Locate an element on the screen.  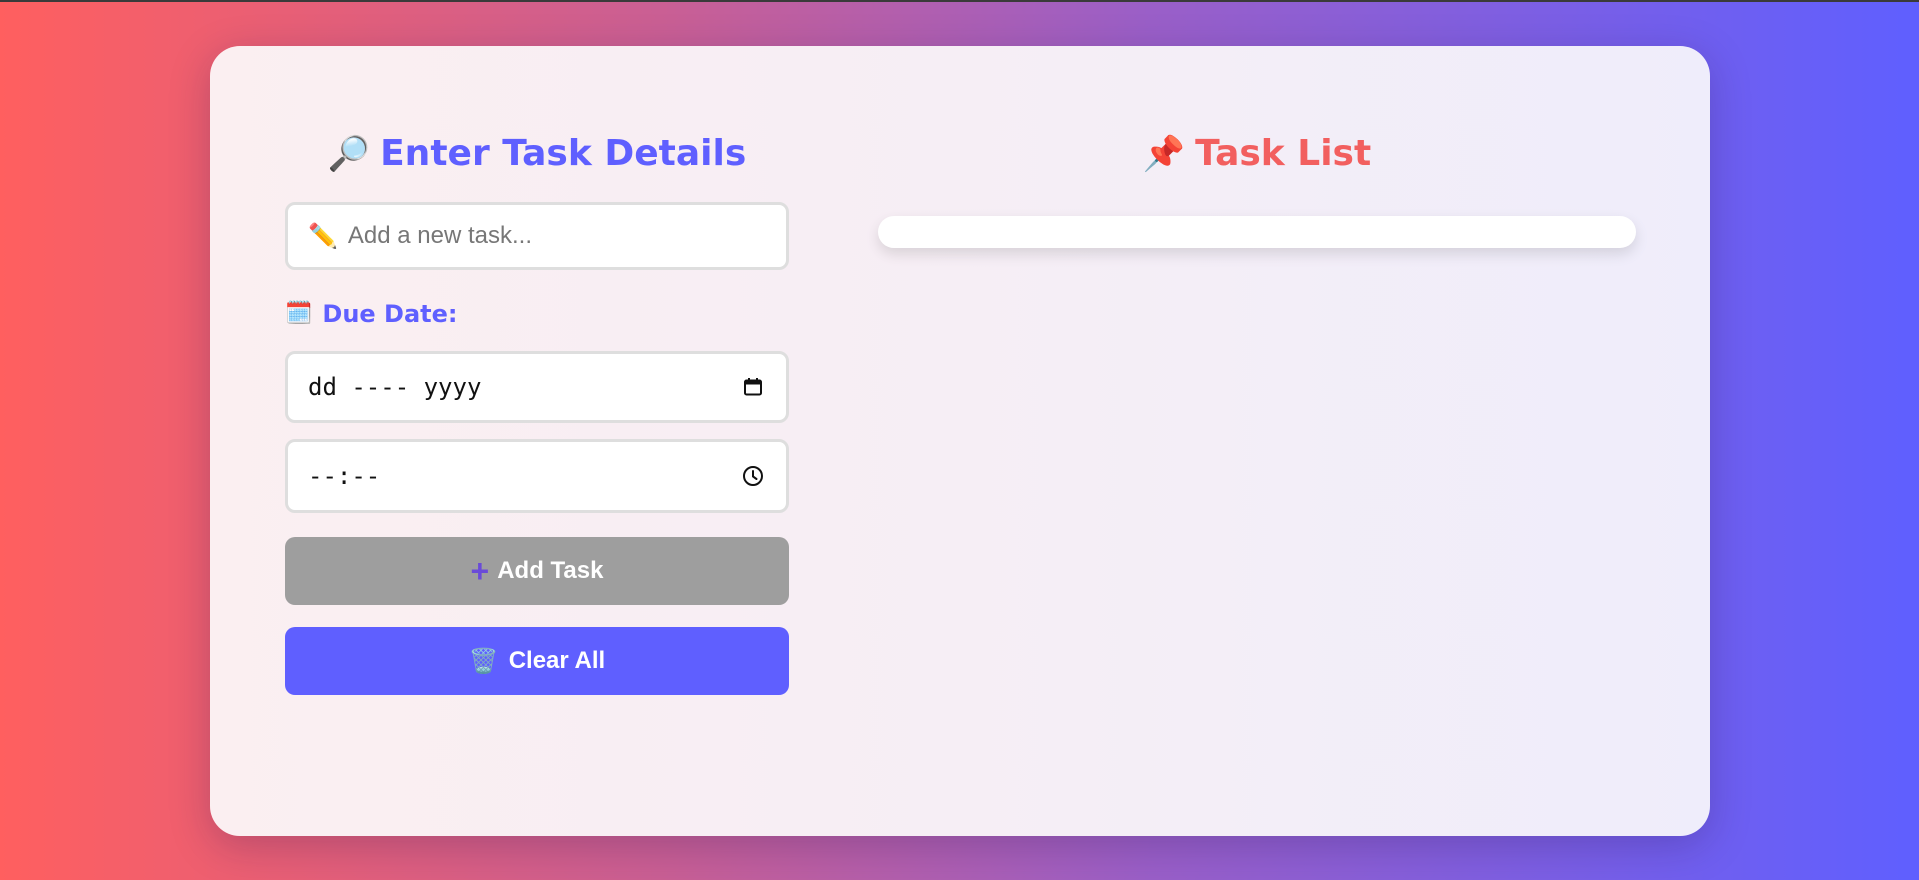
list-panel-title: 📌 Task List is located at coordinates (1257, 154).